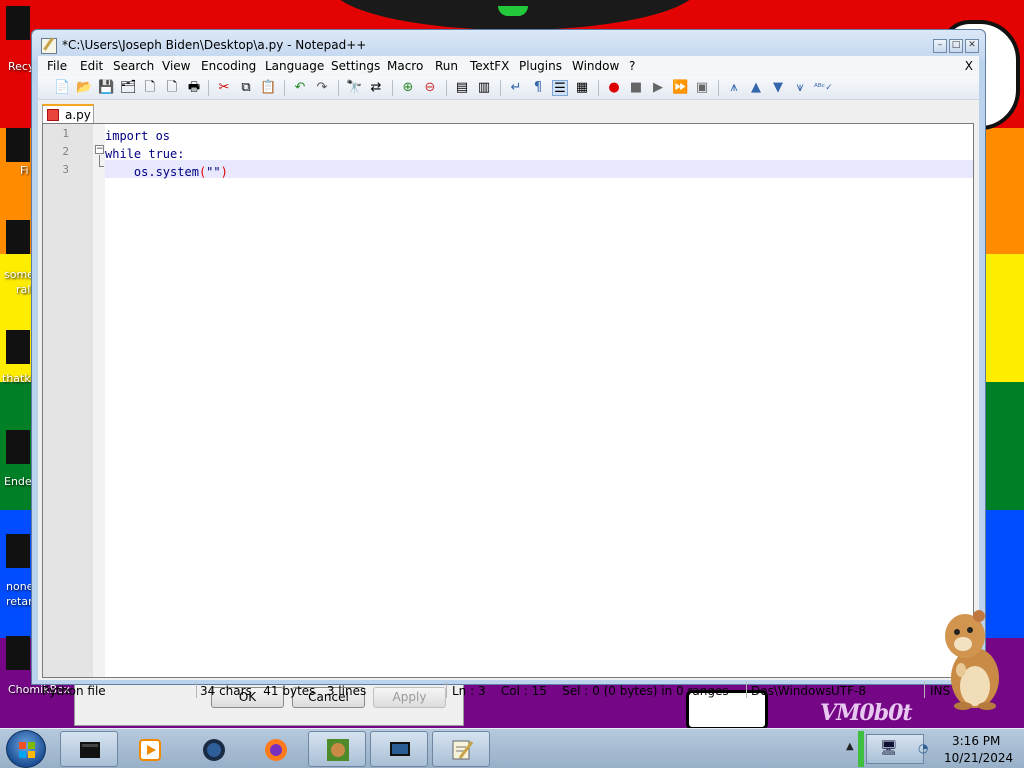 This screenshot has width=1024, height=768. What do you see at coordinates (430, 88) in the screenshot?
I see `zoom-out-icon: ⊖` at bounding box center [430, 88].